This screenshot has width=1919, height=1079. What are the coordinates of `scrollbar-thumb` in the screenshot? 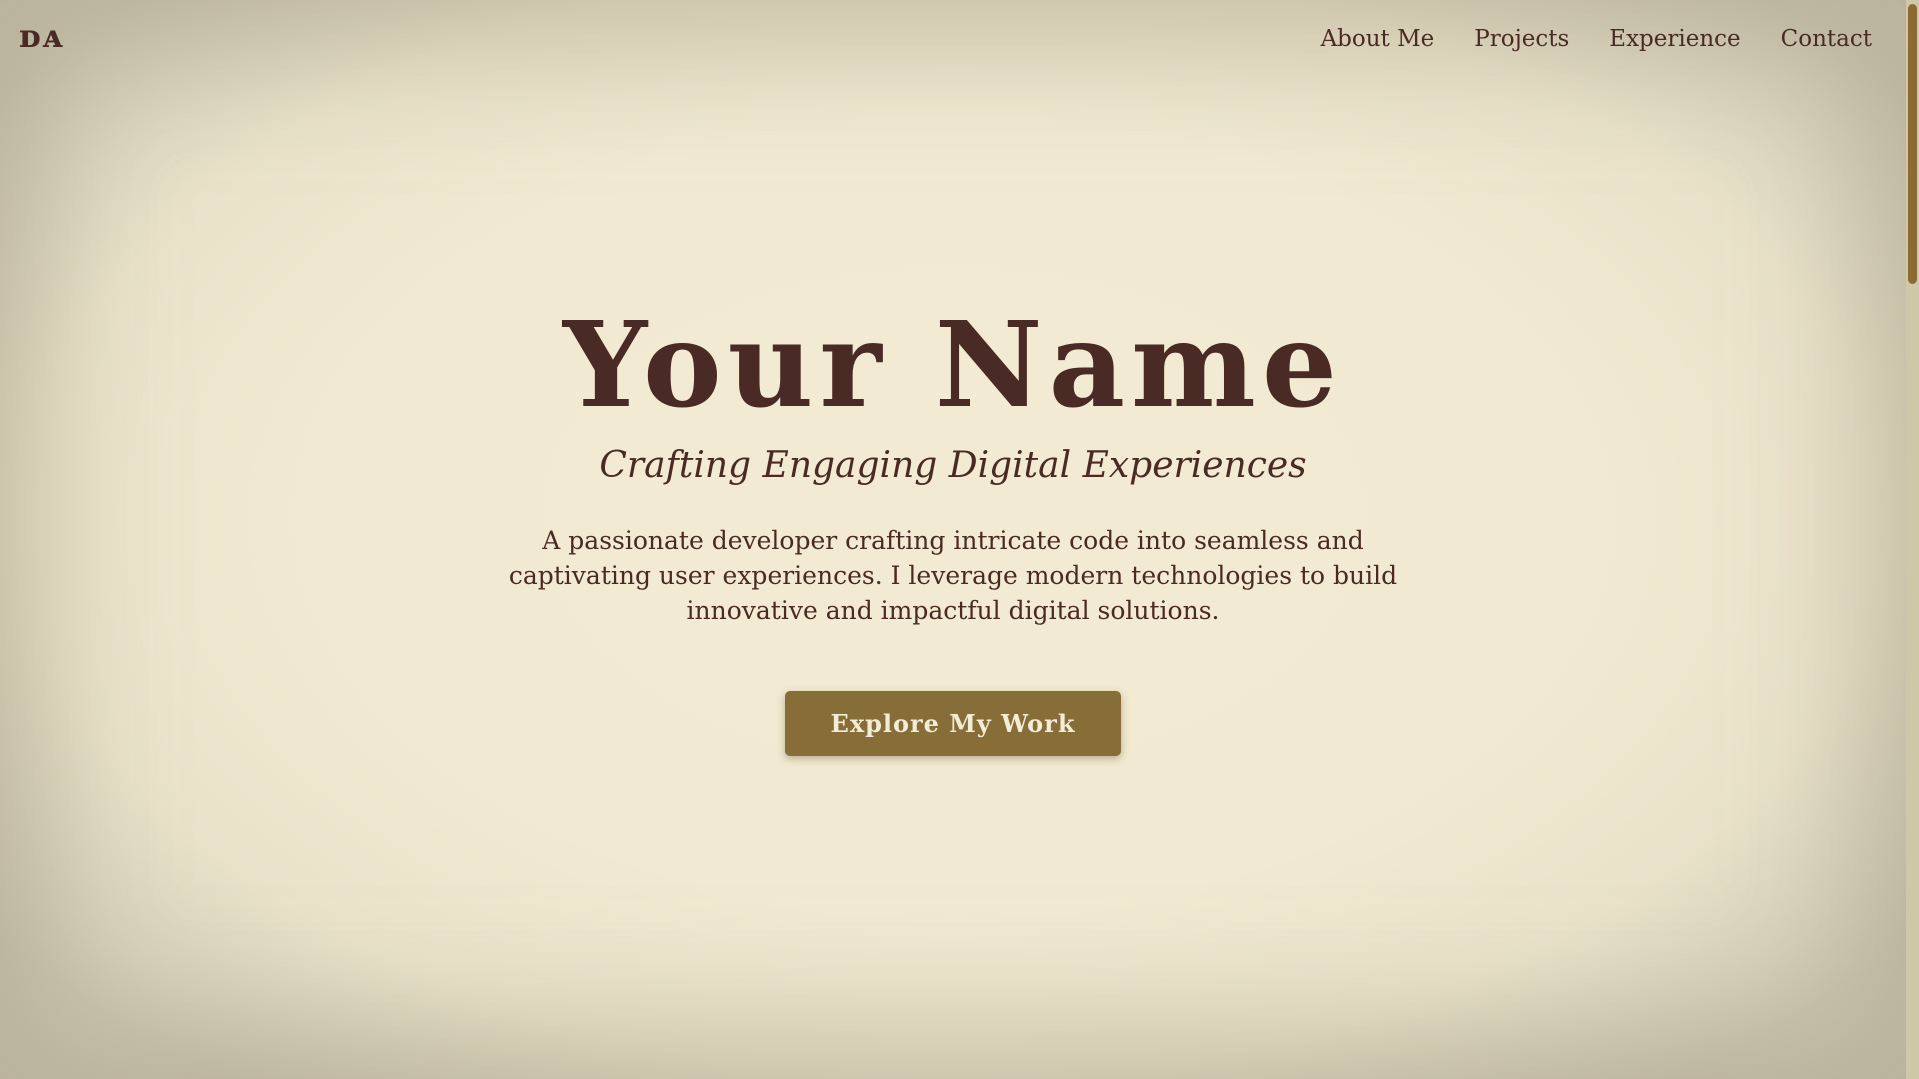 It's located at (1912, 144).